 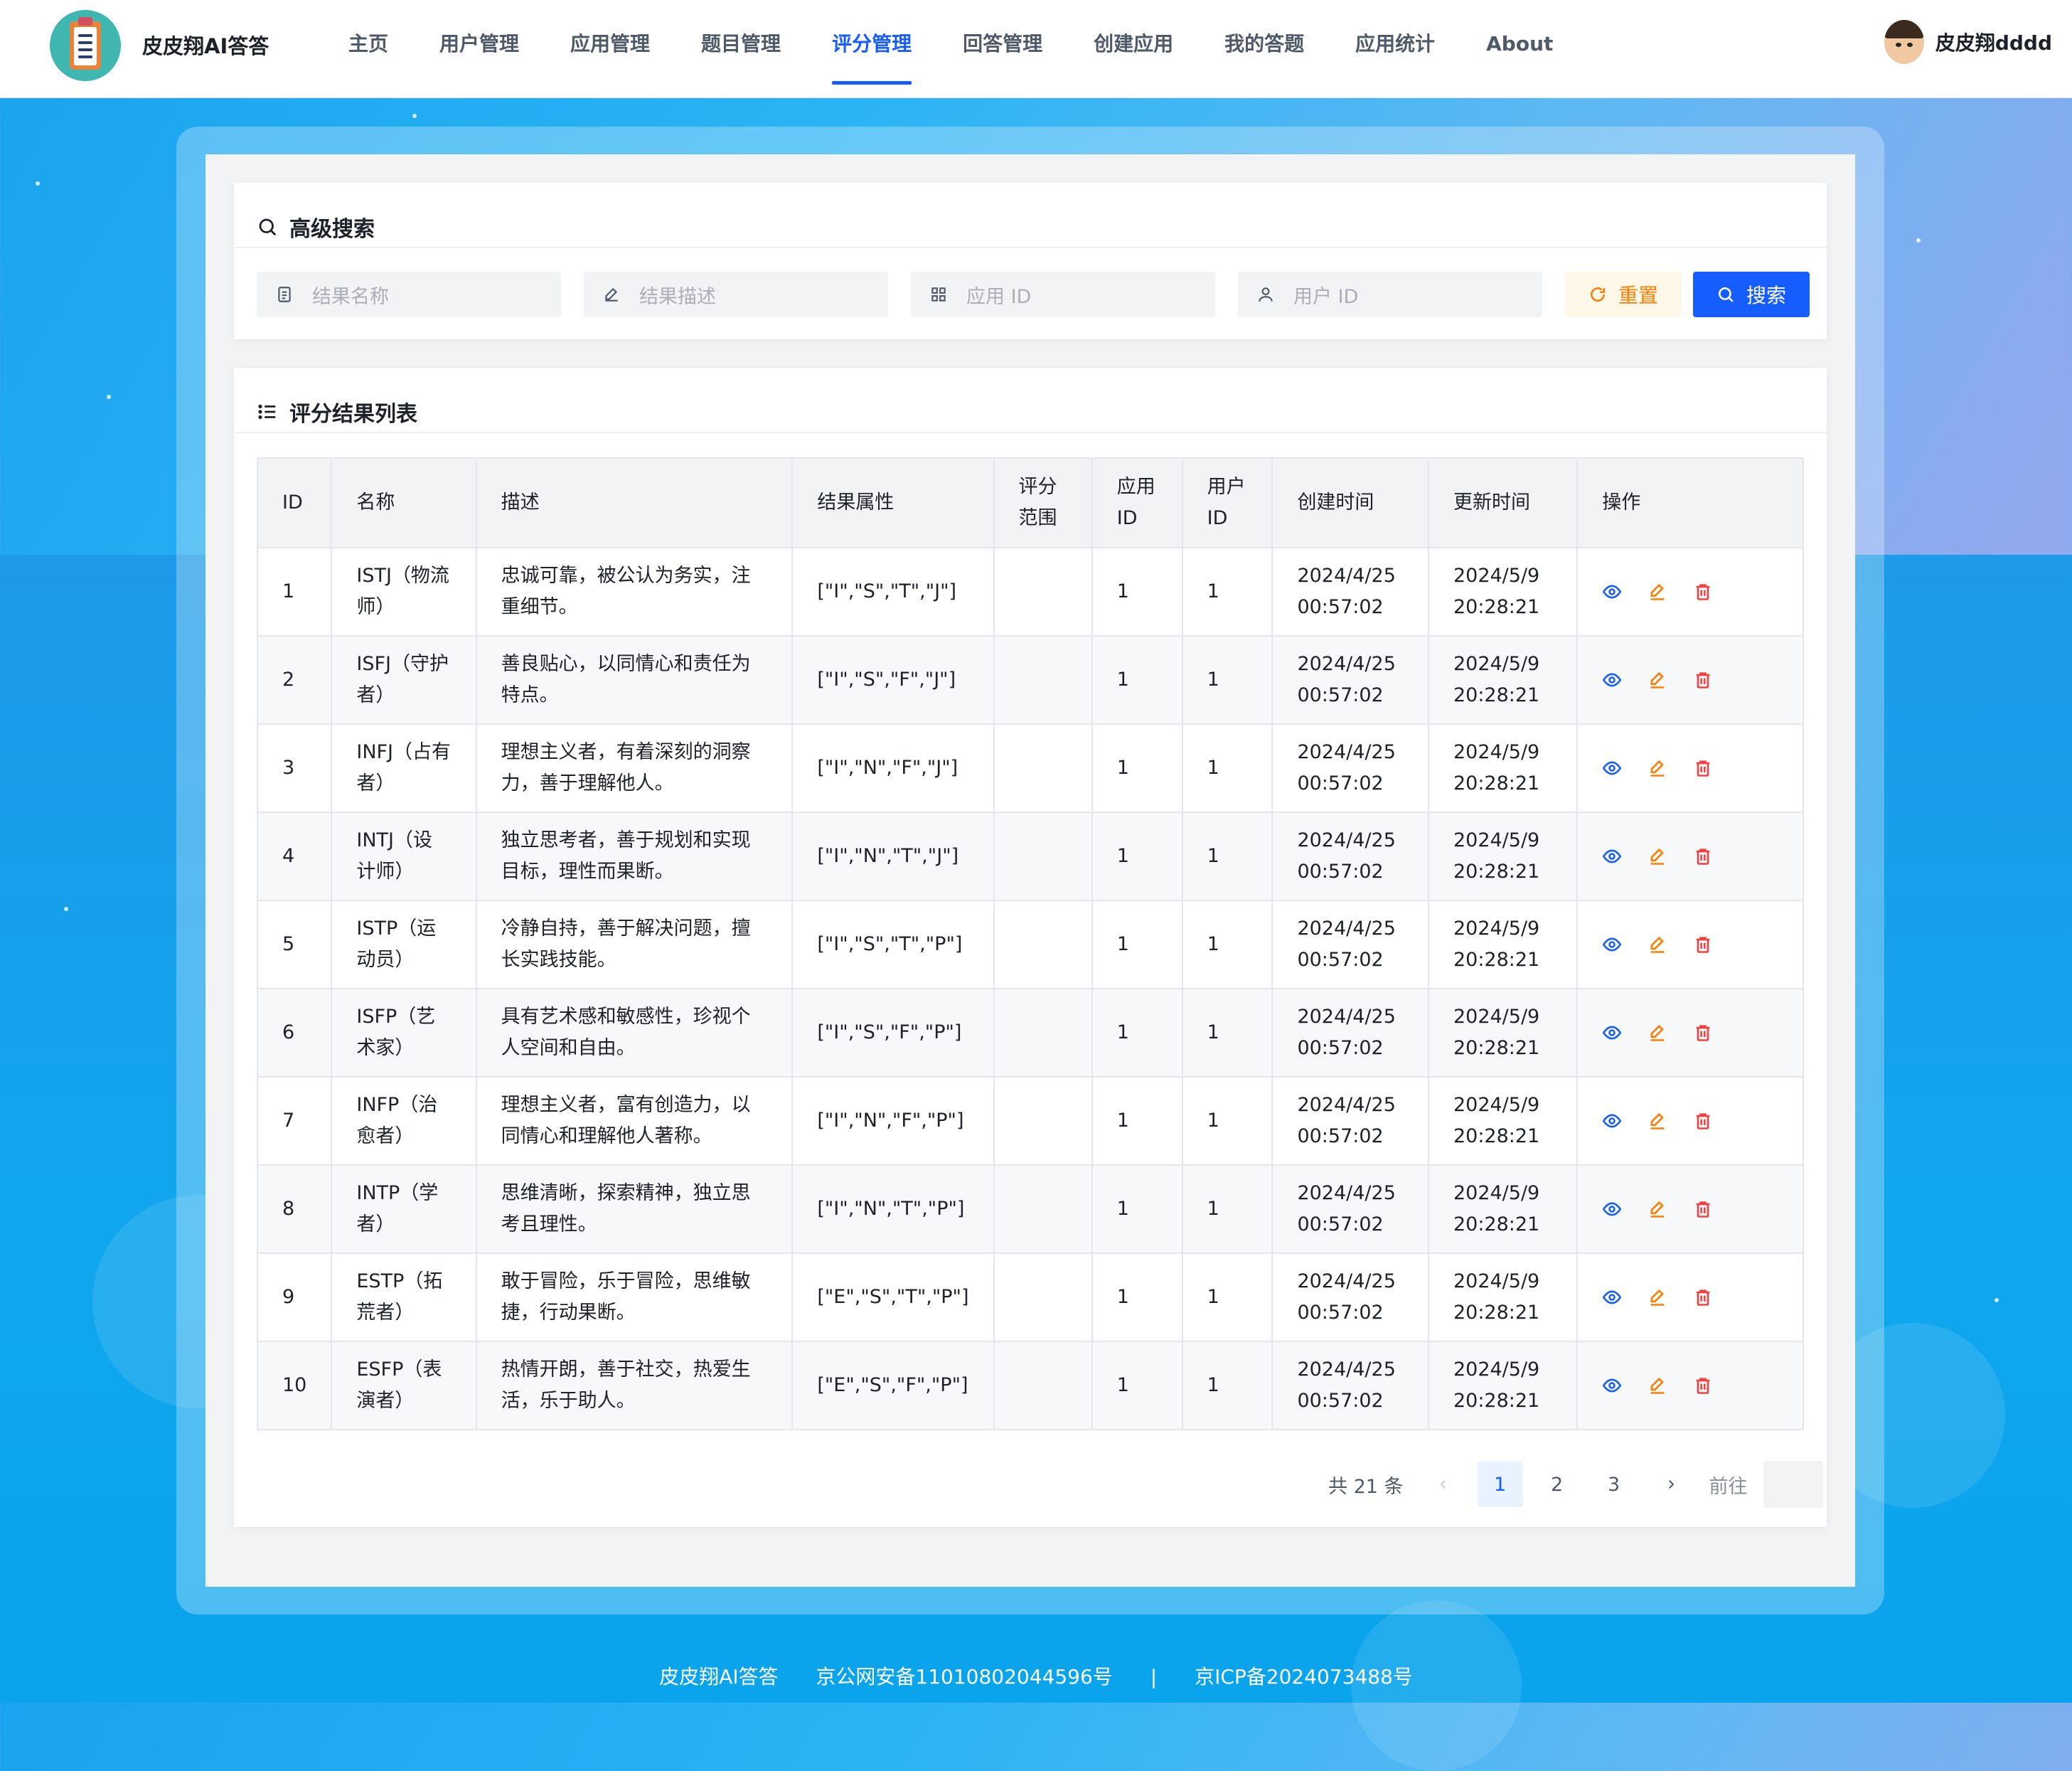 What do you see at coordinates (1227, 944) in the screenshot?
I see `cell-user-id: 1` at bounding box center [1227, 944].